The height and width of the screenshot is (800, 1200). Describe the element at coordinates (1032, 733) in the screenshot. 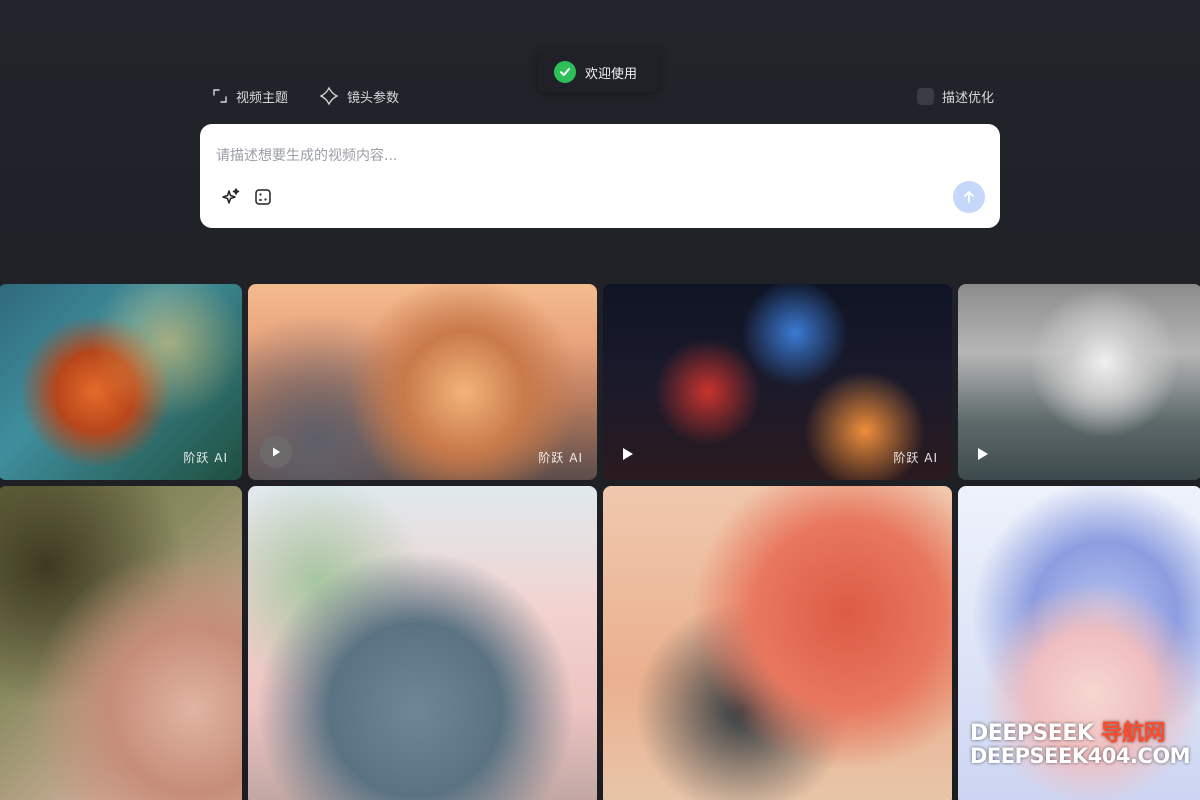

I see `watermark-line-1-text: DEEPSEEK` at that location.